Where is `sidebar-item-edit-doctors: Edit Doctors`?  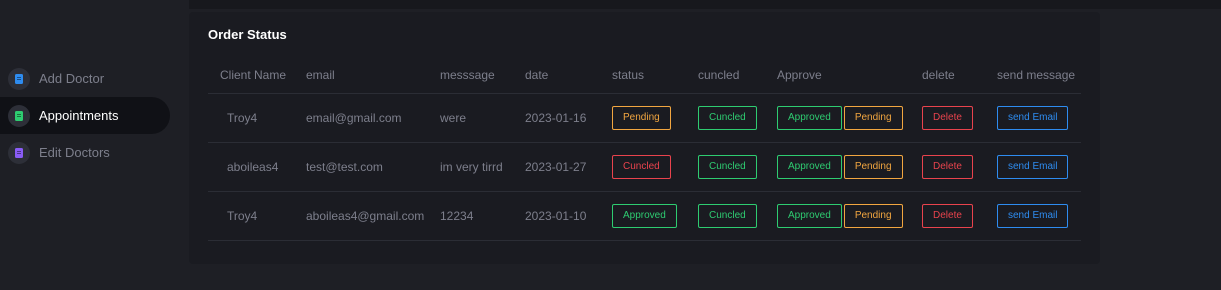 sidebar-item-edit-doctors: Edit Doctors is located at coordinates (88, 152).